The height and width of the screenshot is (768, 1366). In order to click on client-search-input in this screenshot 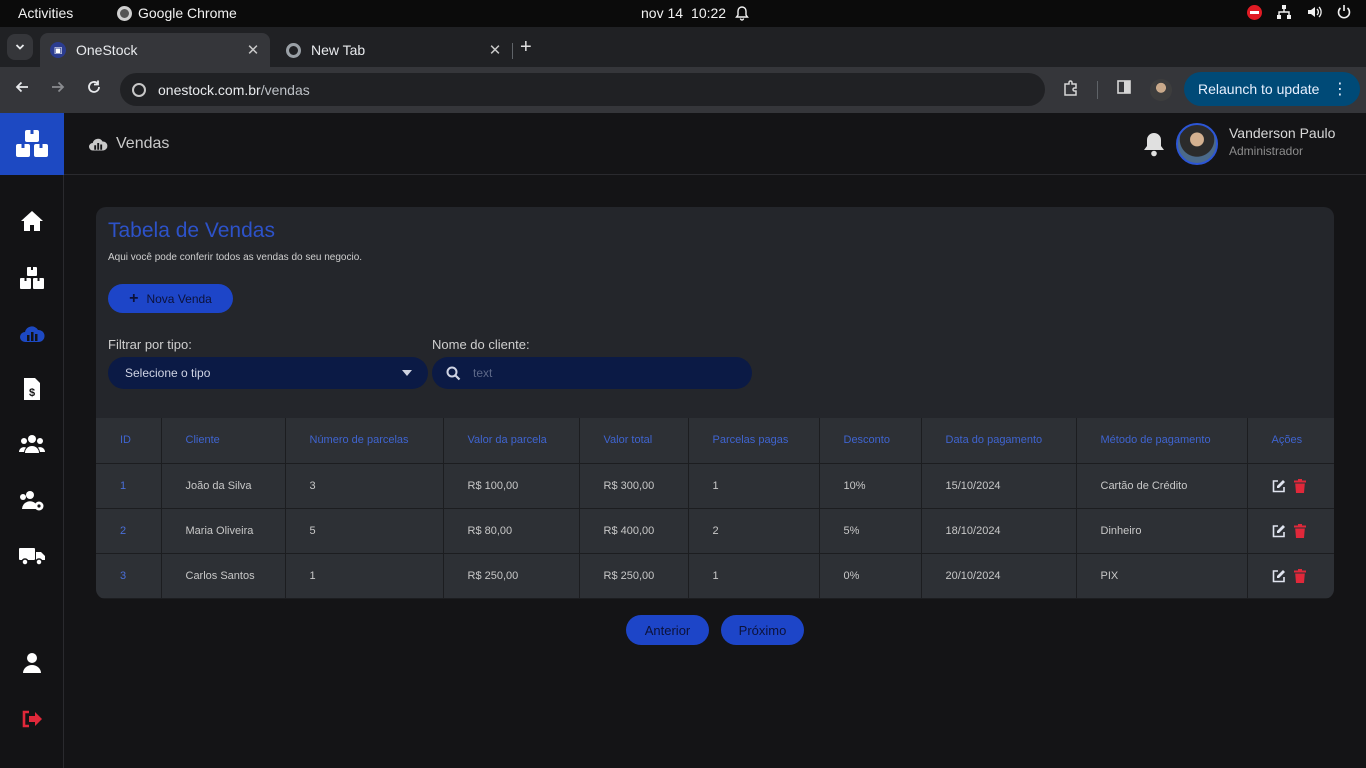, I will do `click(593, 373)`.